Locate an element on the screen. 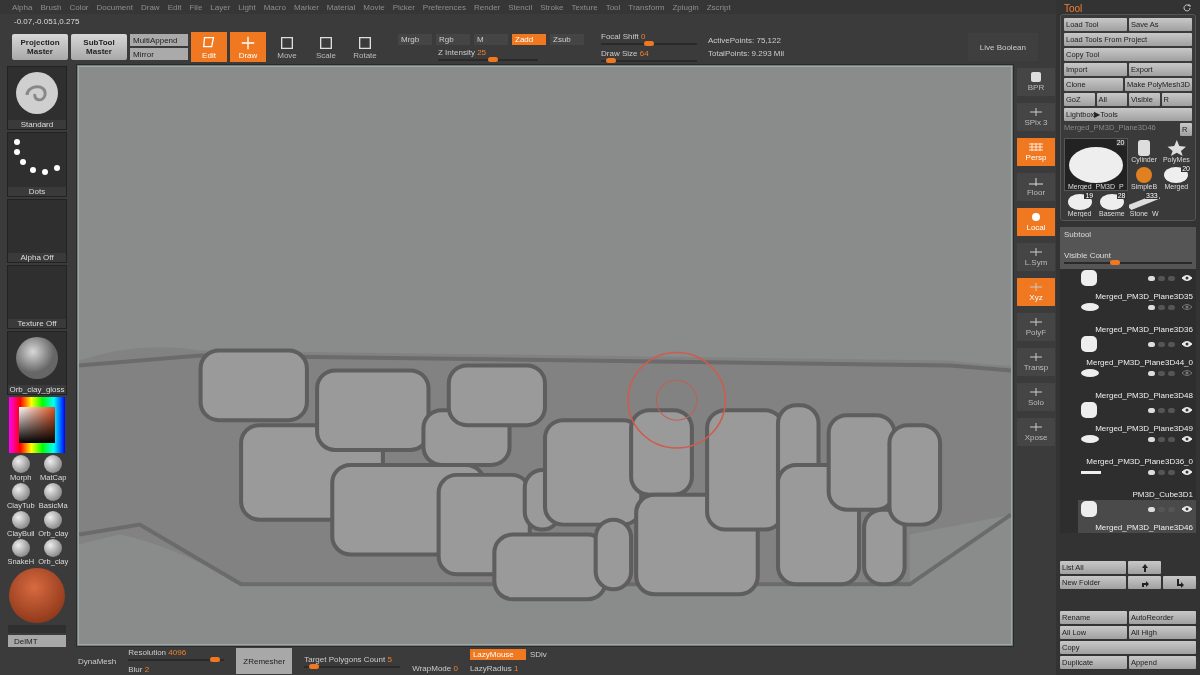 Image resolution: width=1200 pixels, height=675 pixels. target-polygons-slider: Target Polygons Count 5 is located at coordinates (352, 661).